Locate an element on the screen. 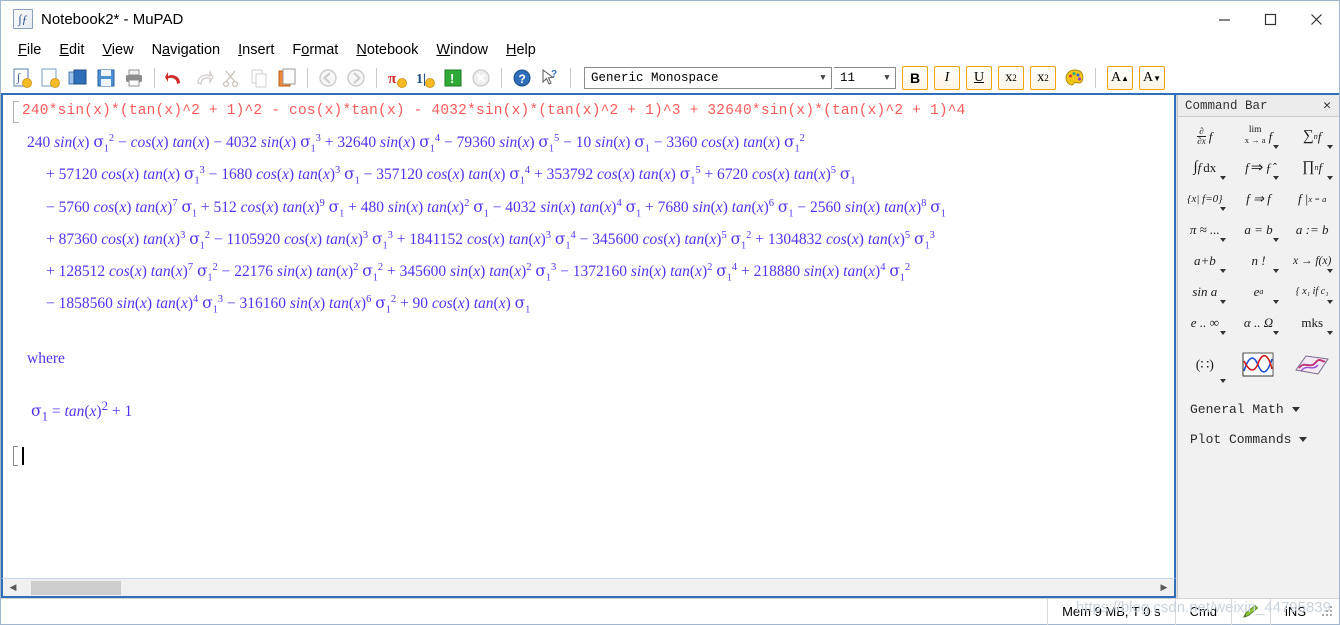  evaluate-all-icon: 1| is located at coordinates (425, 78).